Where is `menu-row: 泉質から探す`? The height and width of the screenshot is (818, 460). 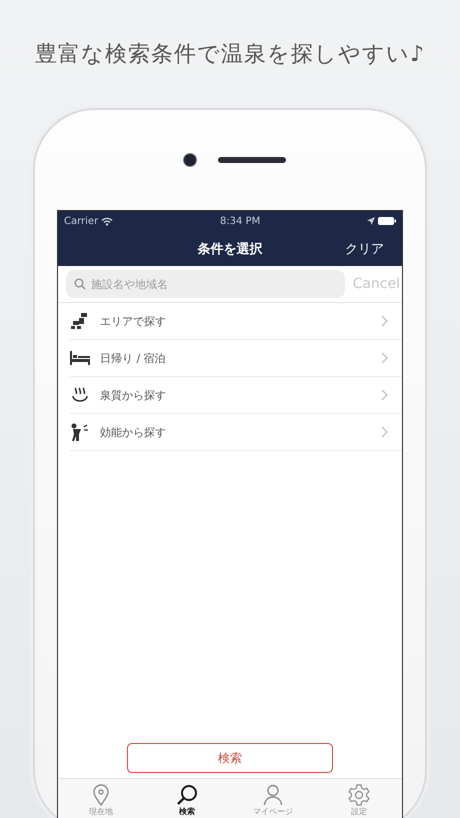
menu-row: 泉質から探す is located at coordinates (236, 395).